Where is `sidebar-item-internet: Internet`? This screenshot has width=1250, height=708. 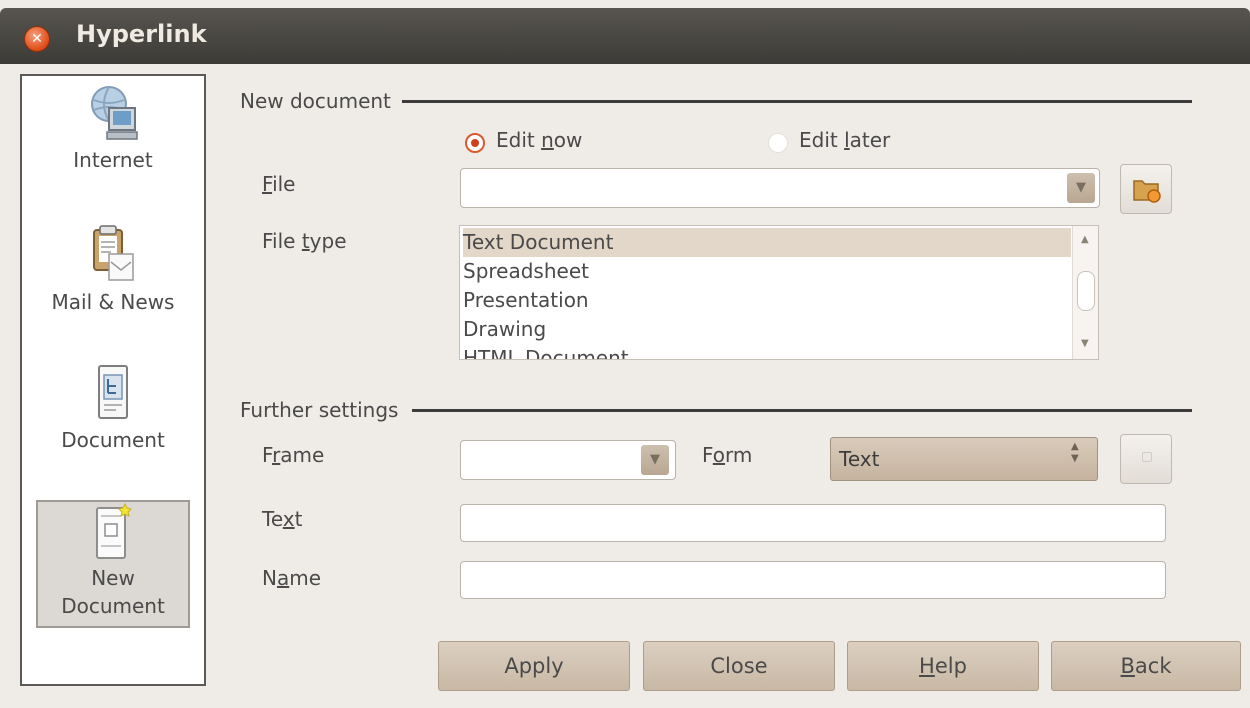
sidebar-item-internet: Internet is located at coordinates (113, 142).